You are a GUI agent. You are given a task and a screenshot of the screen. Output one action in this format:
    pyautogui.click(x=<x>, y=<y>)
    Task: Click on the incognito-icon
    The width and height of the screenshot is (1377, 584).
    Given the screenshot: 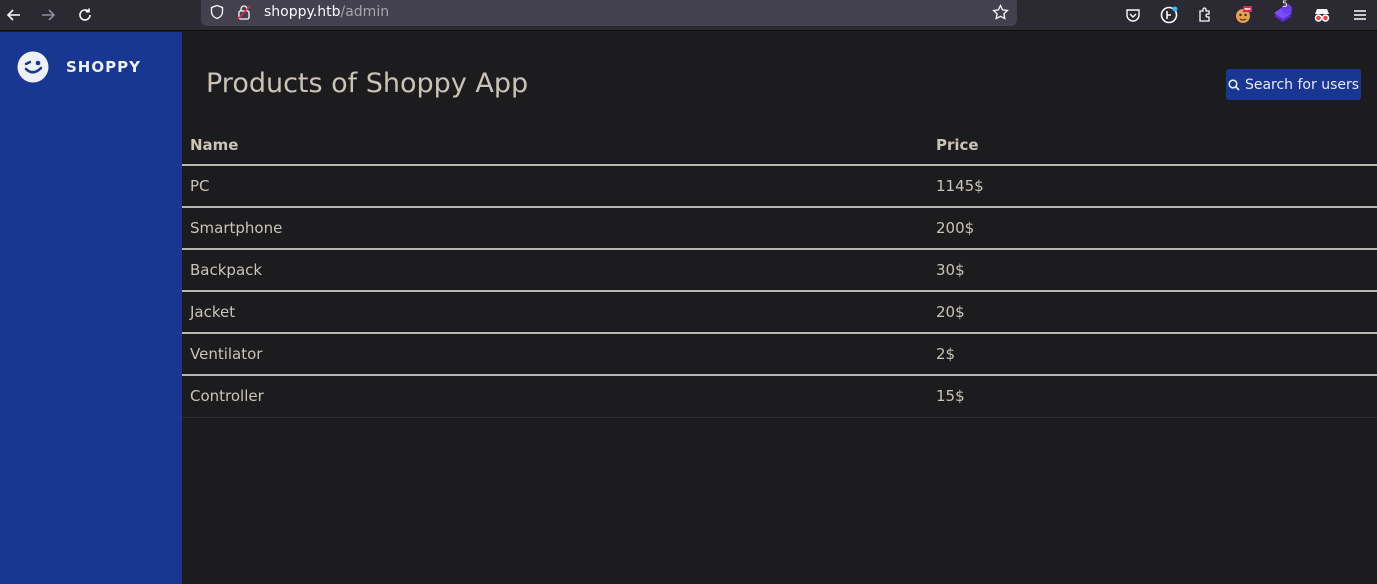 What is the action you would take?
    pyautogui.click(x=1322, y=15)
    